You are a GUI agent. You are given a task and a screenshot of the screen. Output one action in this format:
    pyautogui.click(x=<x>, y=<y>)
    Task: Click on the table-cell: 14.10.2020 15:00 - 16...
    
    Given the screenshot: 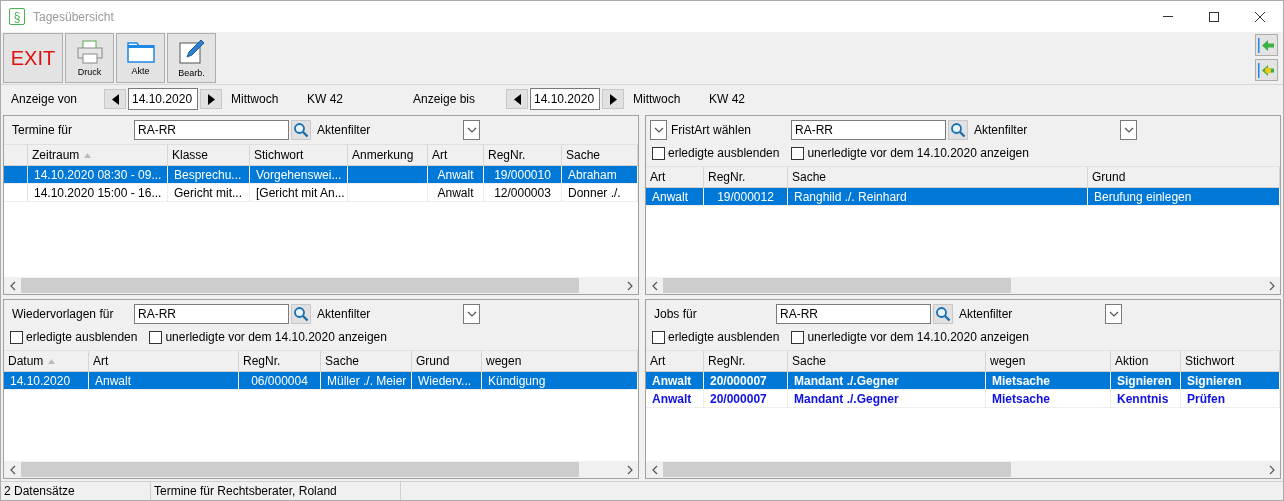 What is the action you would take?
    pyautogui.click(x=98, y=192)
    